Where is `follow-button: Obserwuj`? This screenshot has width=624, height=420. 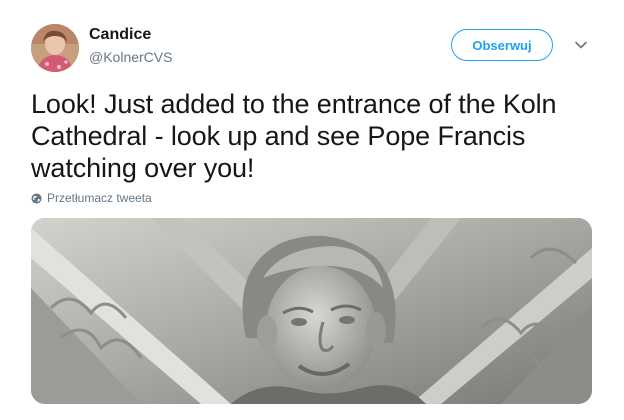
follow-button: Obserwuj is located at coordinates (502, 45).